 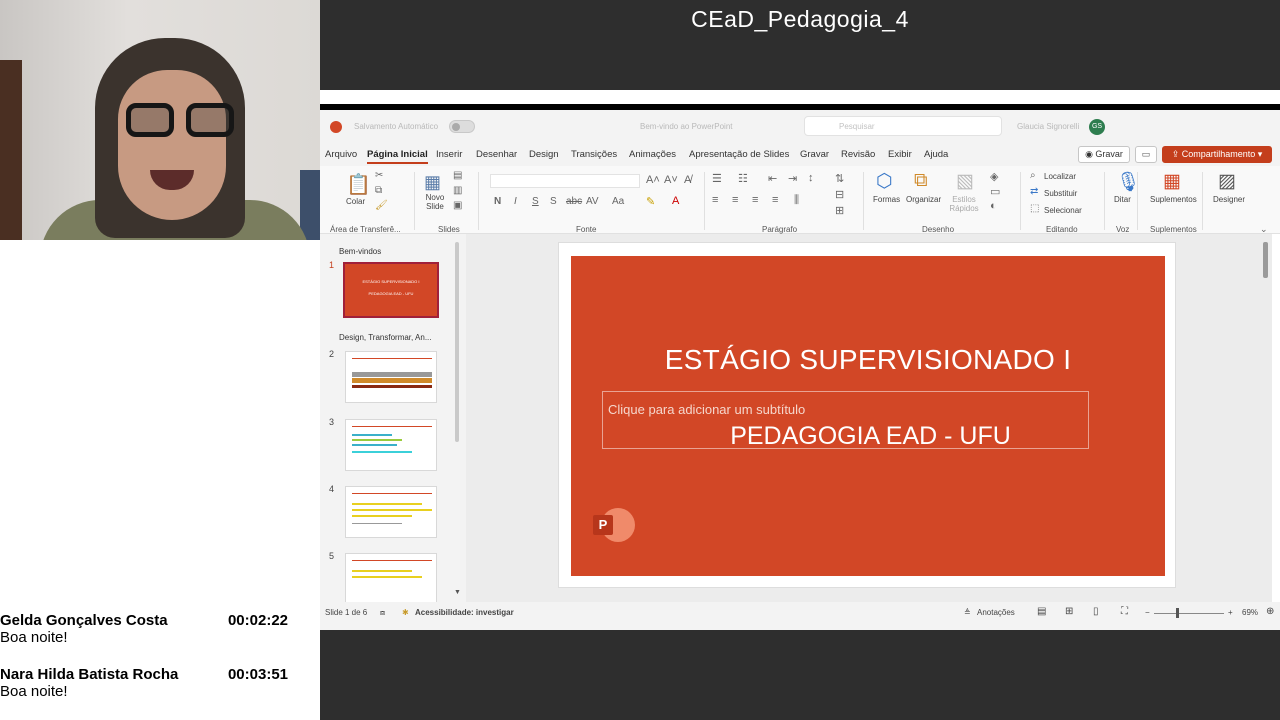 What do you see at coordinates (884, 181) in the screenshot?
I see `shapes-icon: ⬡` at bounding box center [884, 181].